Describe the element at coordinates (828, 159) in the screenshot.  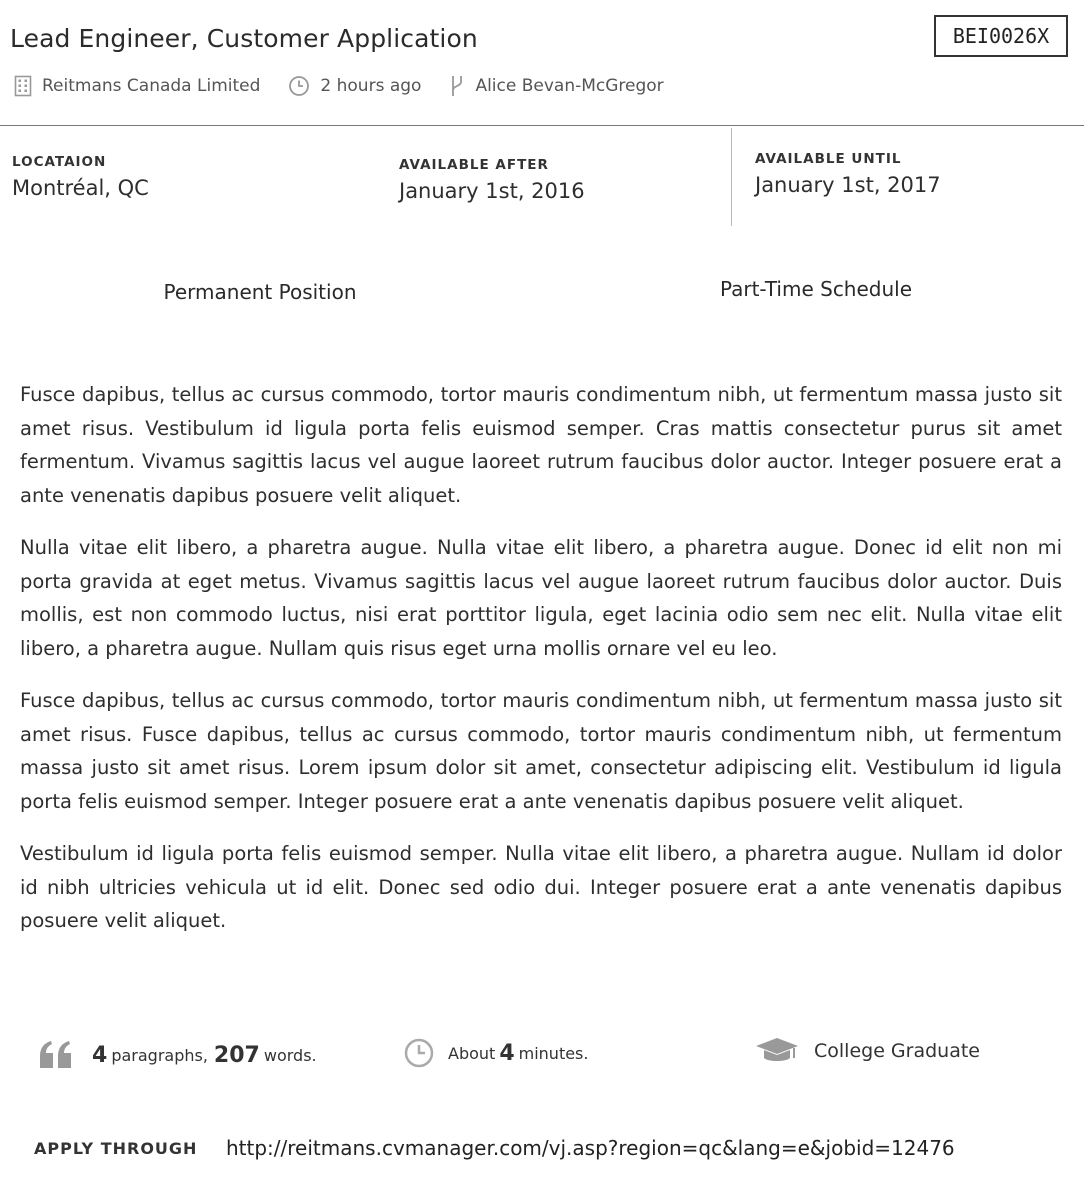
I see `available-until-label: AVAILABLE UNTIL` at that location.